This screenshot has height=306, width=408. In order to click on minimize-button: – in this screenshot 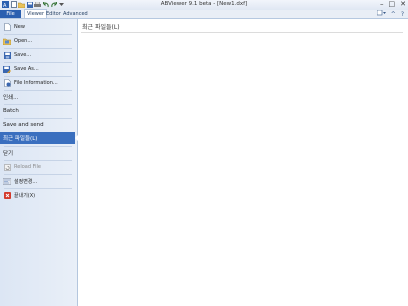, I will do `click(382, 4)`.